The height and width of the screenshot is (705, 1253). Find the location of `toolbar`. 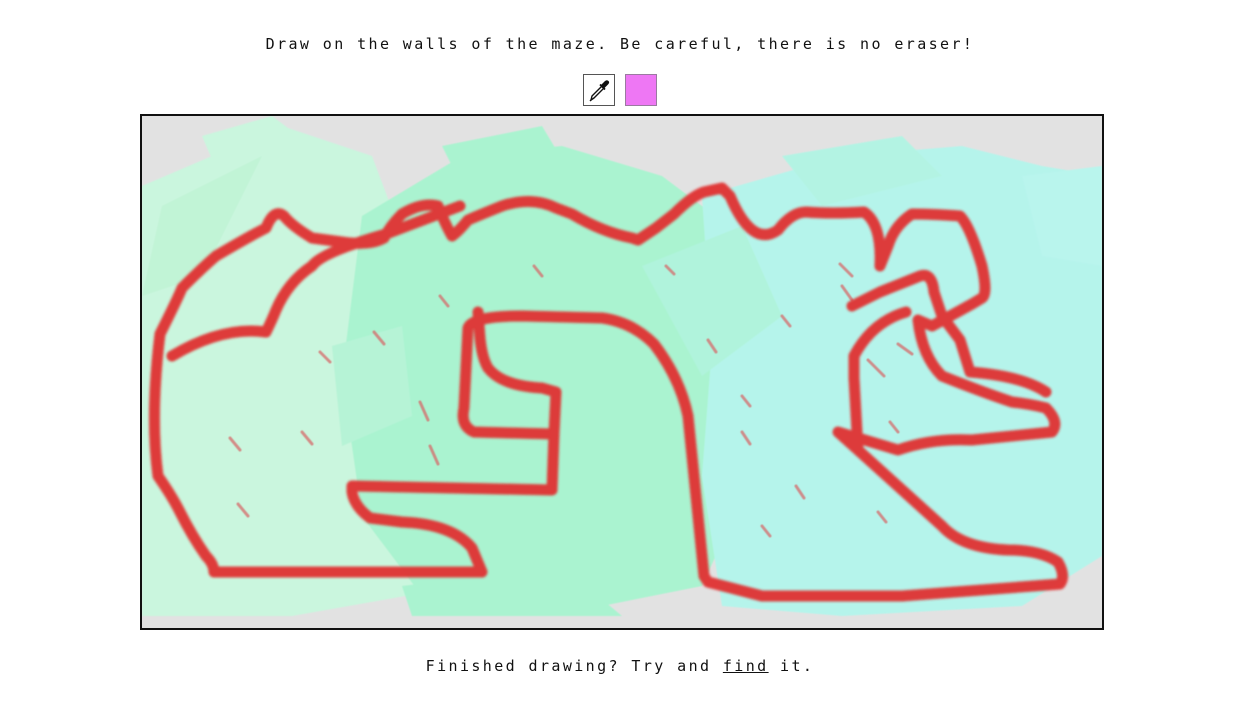

toolbar is located at coordinates (620, 90).